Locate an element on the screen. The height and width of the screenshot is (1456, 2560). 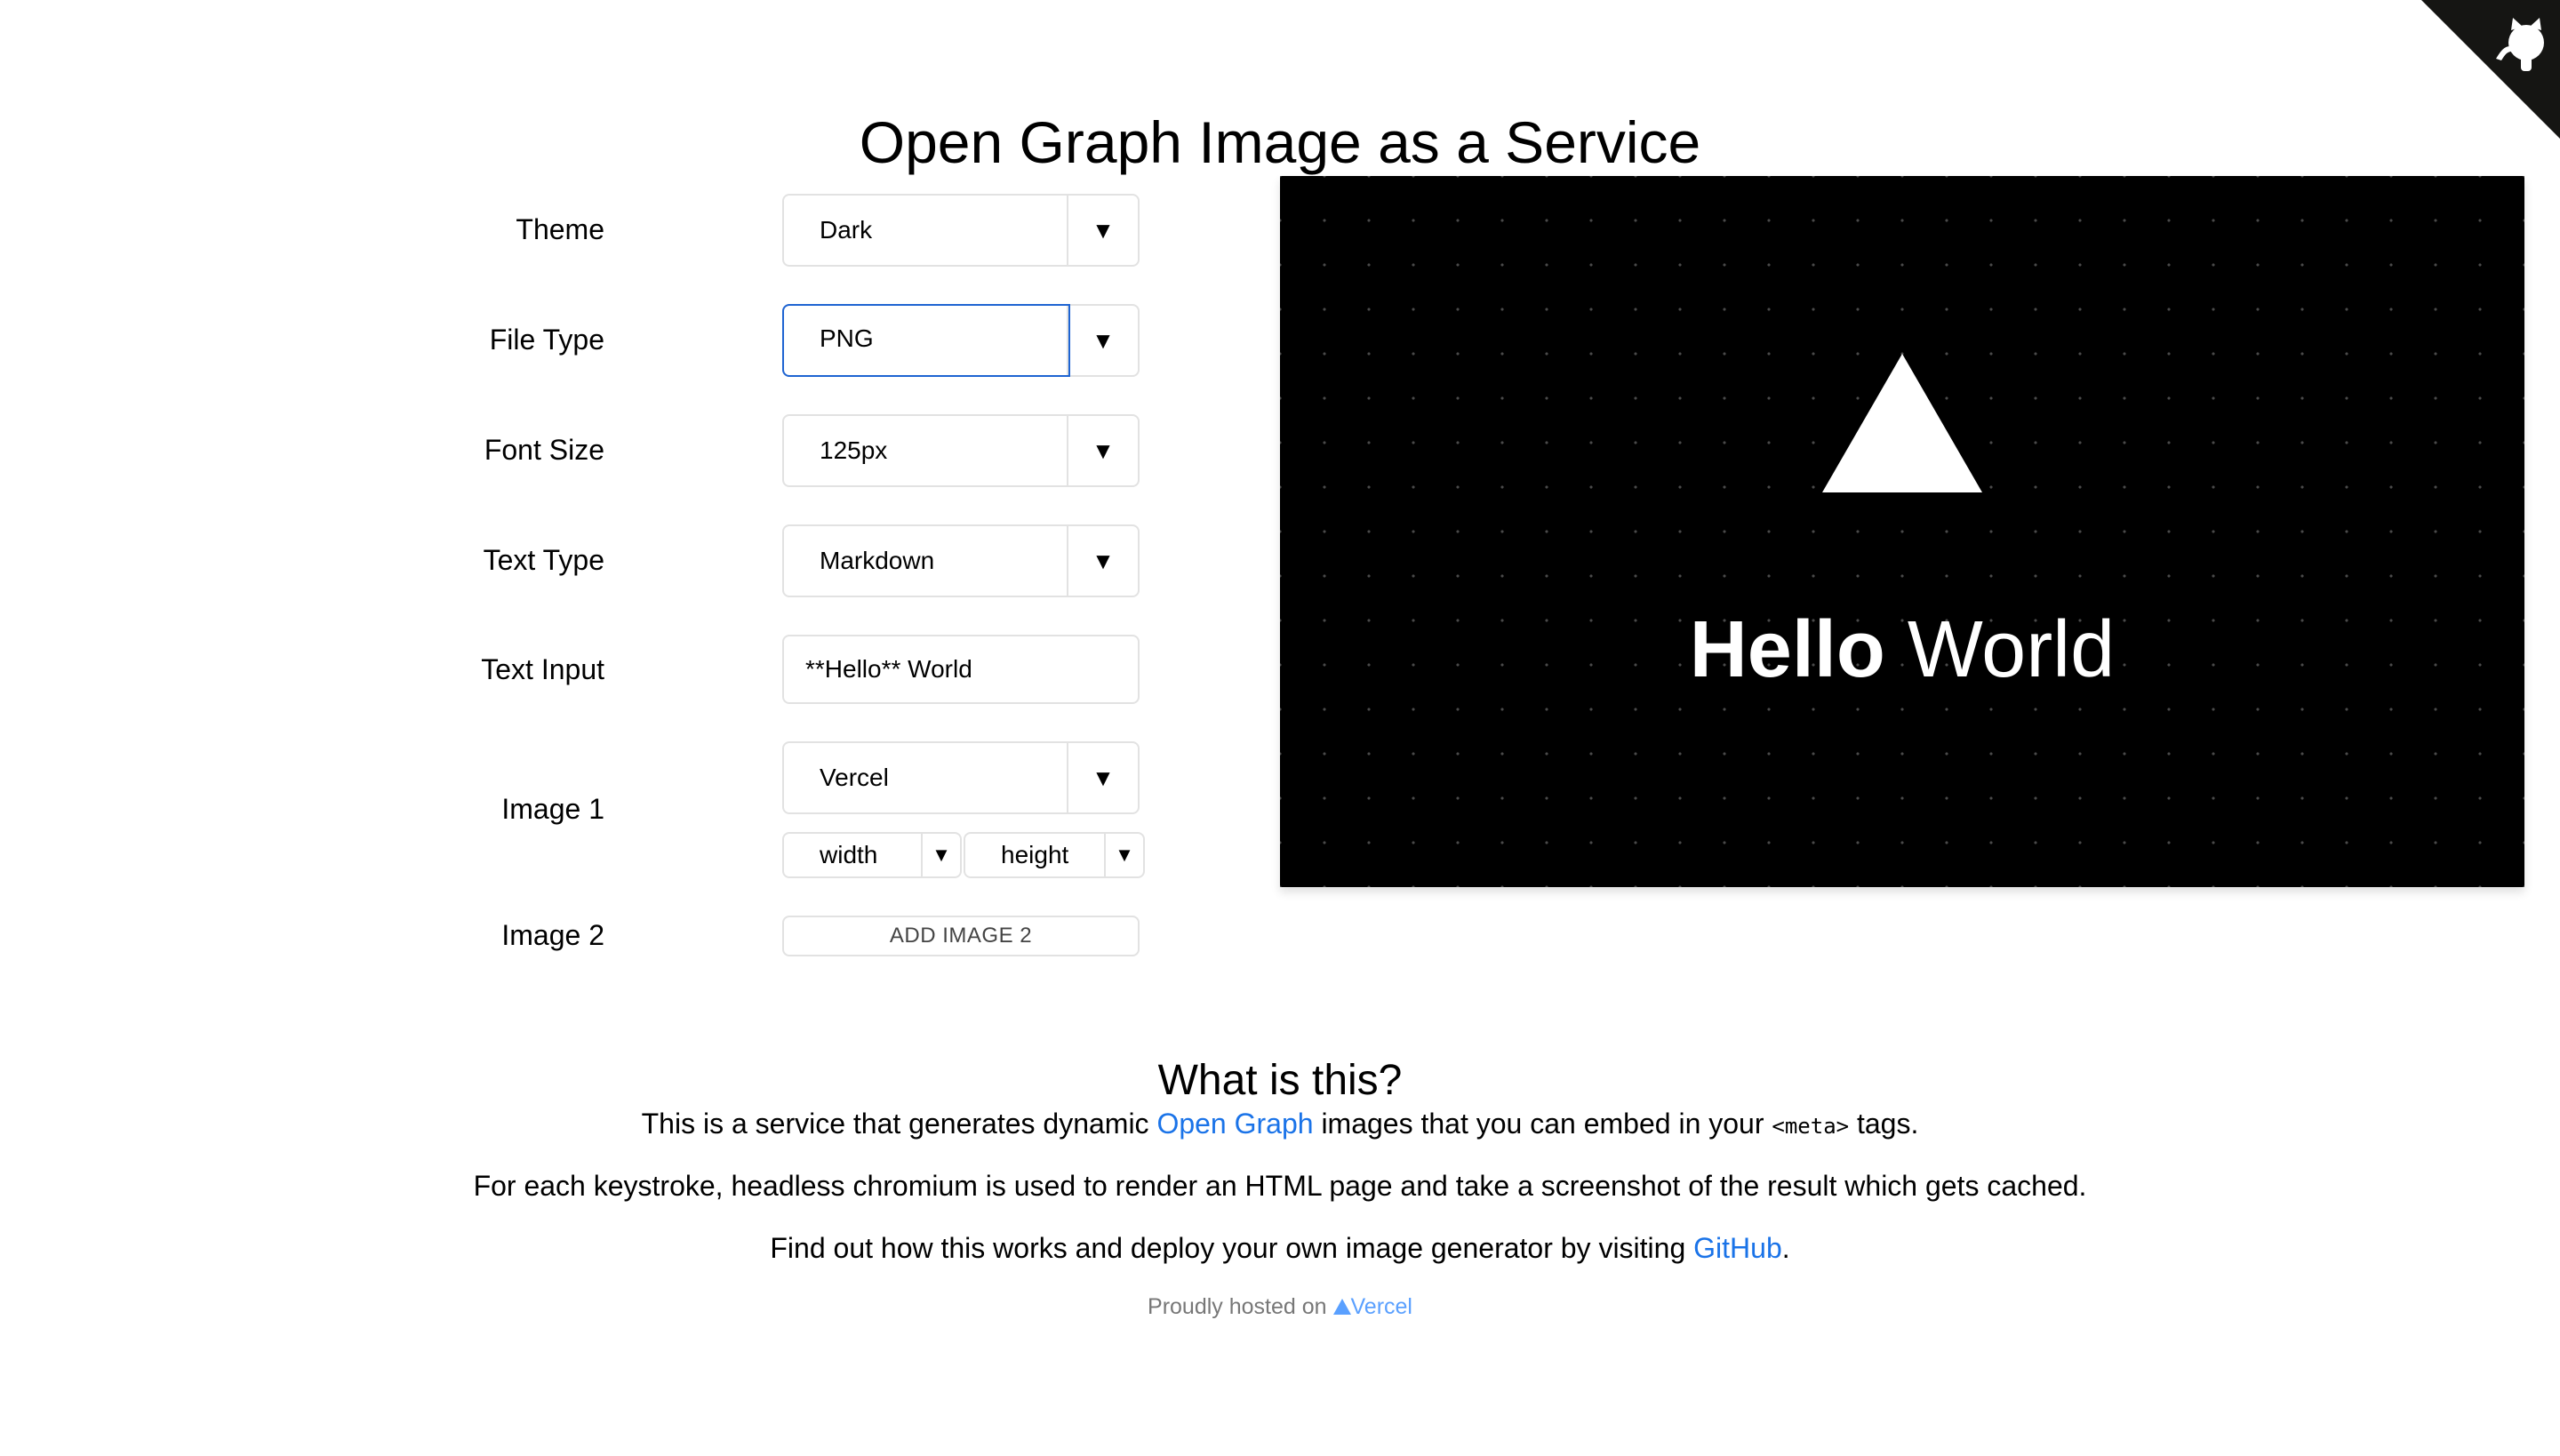
font-size-select-value: 125px is located at coordinates (854, 450).